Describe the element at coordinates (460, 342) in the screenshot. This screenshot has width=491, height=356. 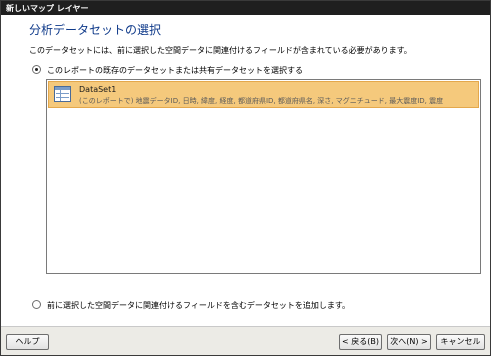
I see `cancel-button: キャンセル` at that location.